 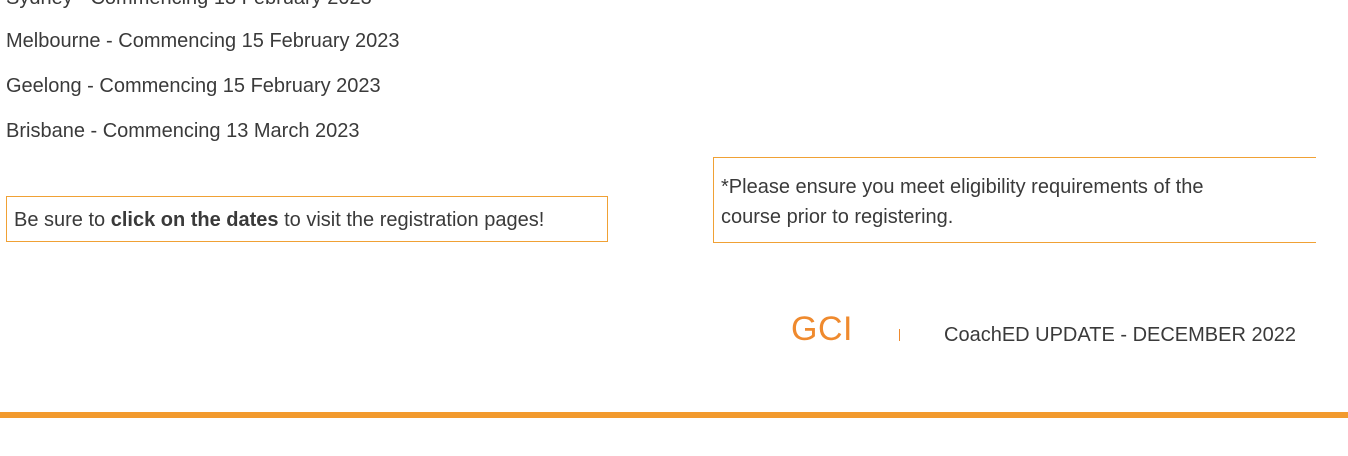 I want to click on session-link-melbourne: Melbourne - Commencing 15 February 2023, so click(x=203, y=41).